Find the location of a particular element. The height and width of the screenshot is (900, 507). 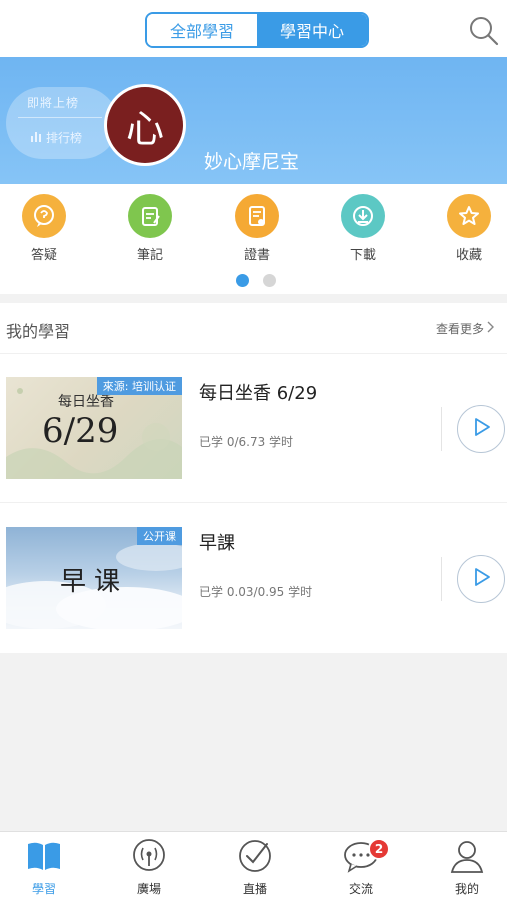

top-bar: 全部學習 學習中心 is located at coordinates (253, 28).